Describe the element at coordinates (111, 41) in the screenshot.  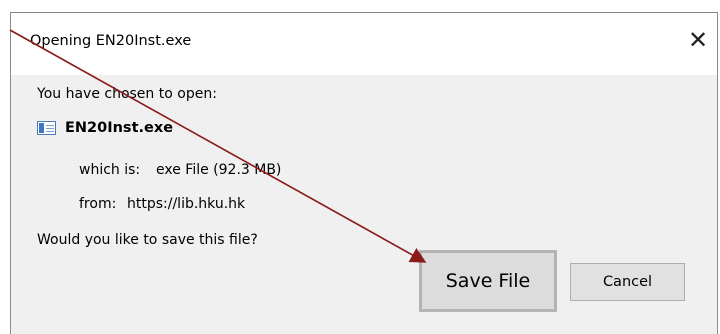
I see `dialog-title: Opening EN20Inst.exe` at that location.